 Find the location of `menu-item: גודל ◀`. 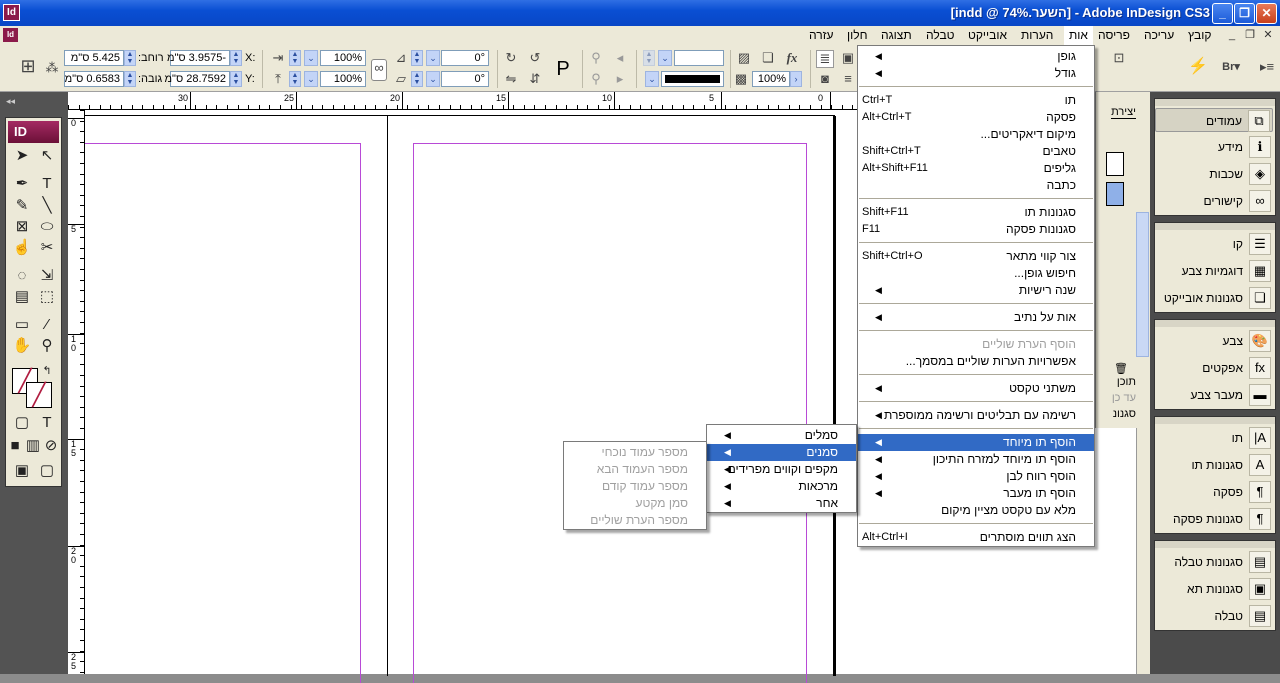

menu-item: גודל ◀ is located at coordinates (976, 73).